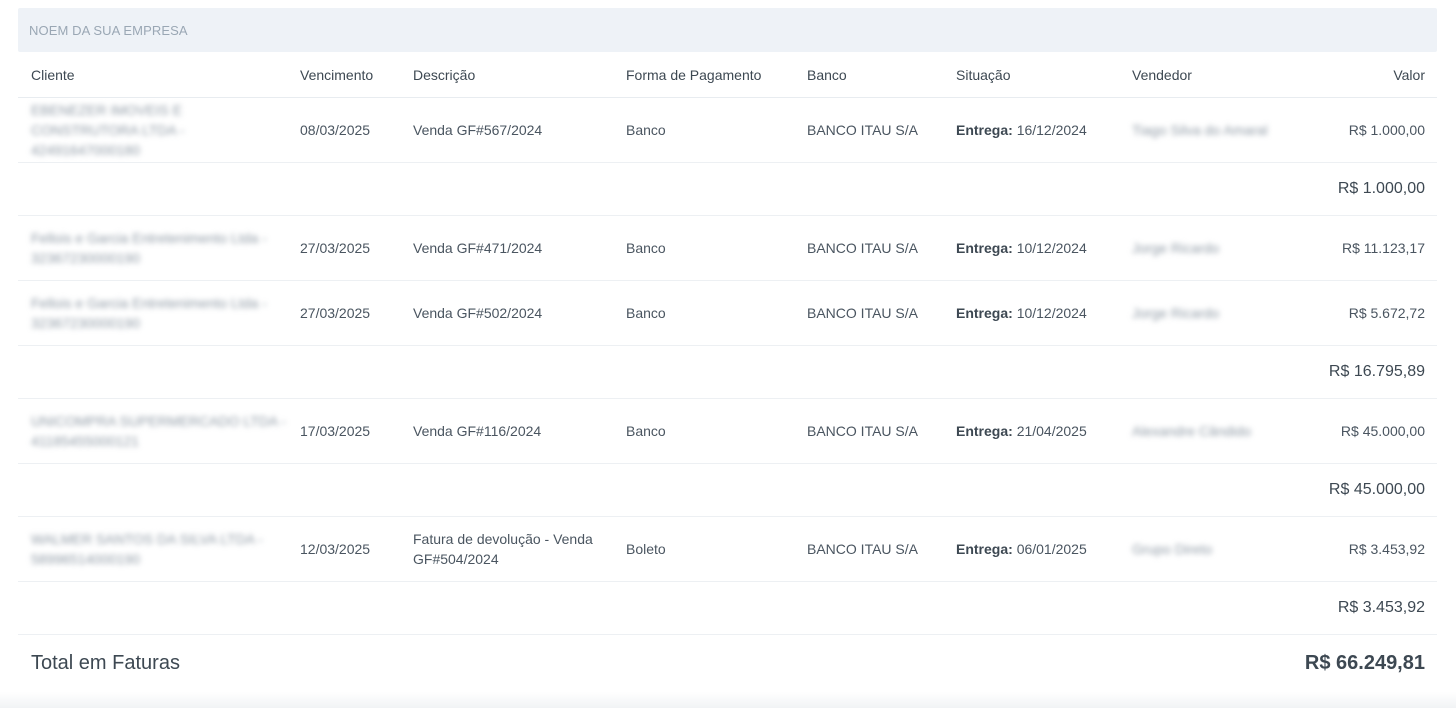 The height and width of the screenshot is (708, 1456). What do you see at coordinates (728, 700) in the screenshot?
I see `bottom-divider` at bounding box center [728, 700].